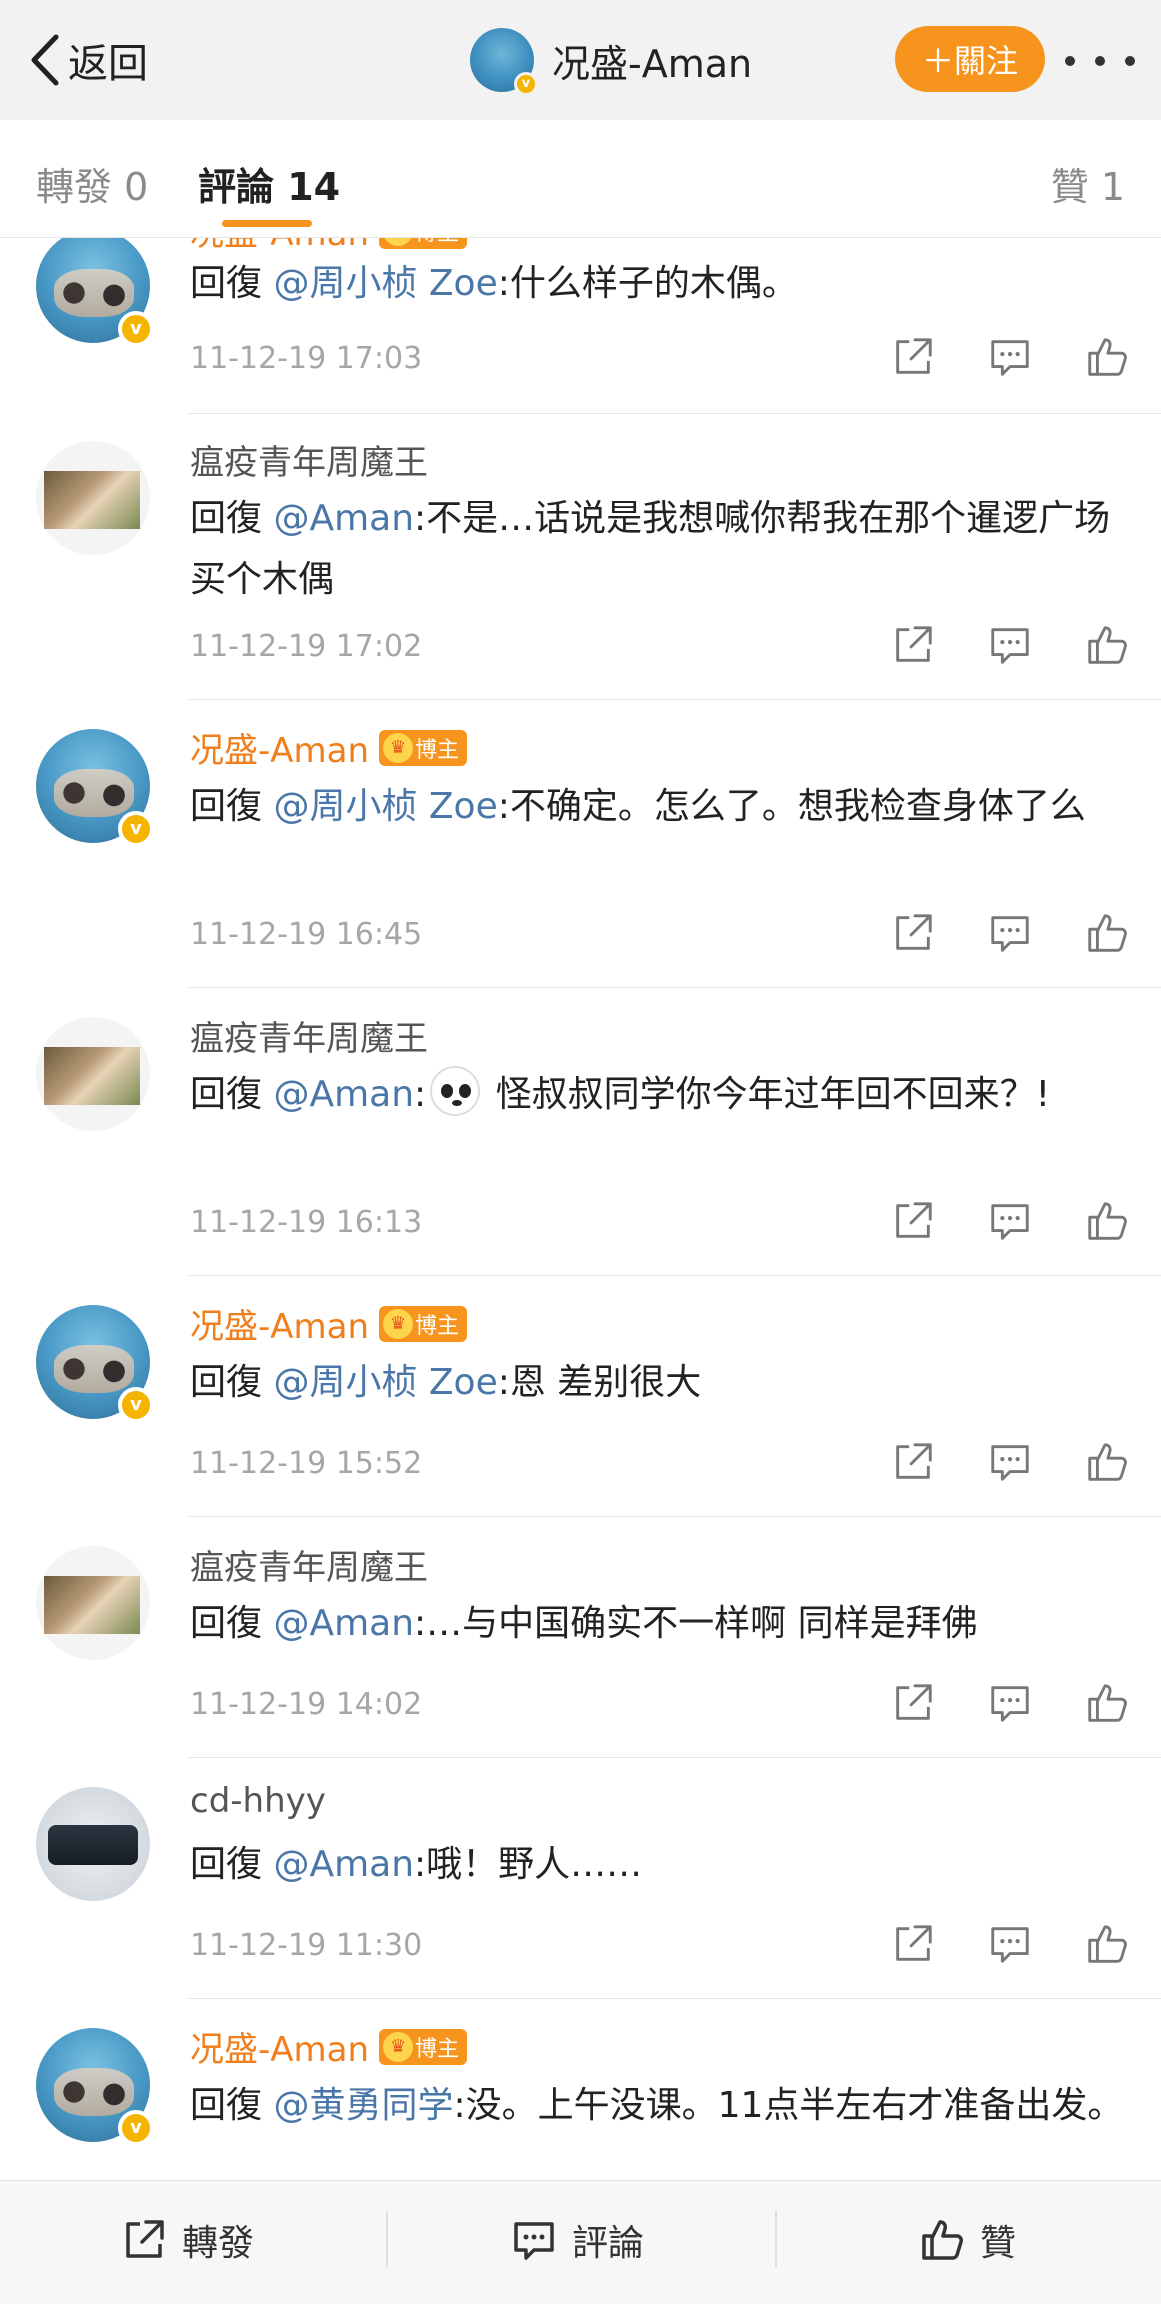  What do you see at coordinates (660, 549) in the screenshot?
I see `comment-body: 回復 @Aman:不是…话说是我想喊你帮我在那个暹逻广场买个木偶` at bounding box center [660, 549].